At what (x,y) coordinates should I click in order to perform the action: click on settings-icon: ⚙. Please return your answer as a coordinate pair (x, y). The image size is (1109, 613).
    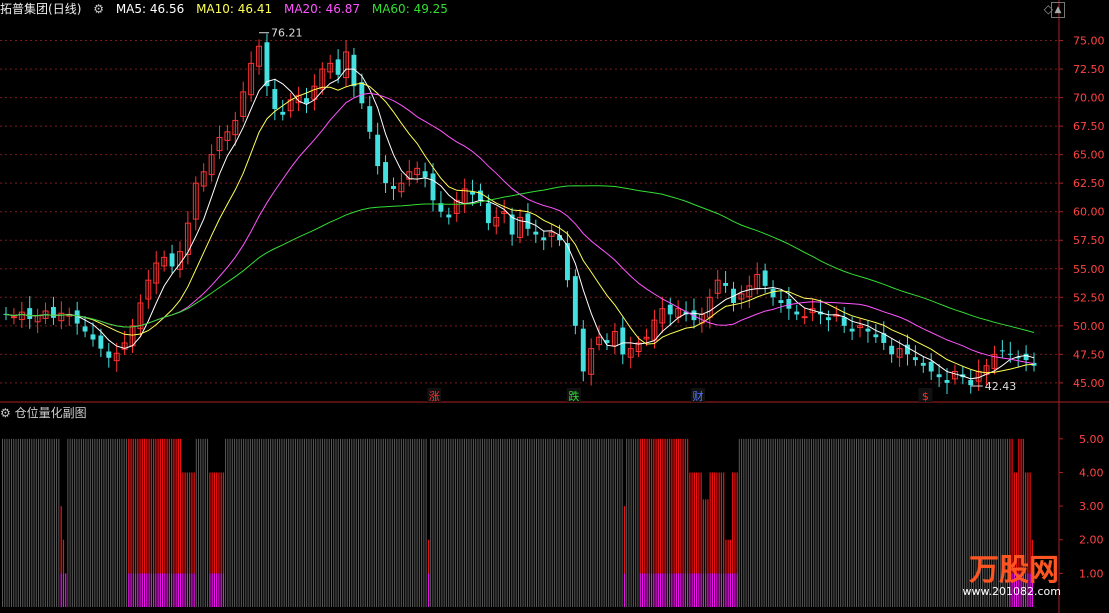
    Looking at the image, I should click on (98, 9).